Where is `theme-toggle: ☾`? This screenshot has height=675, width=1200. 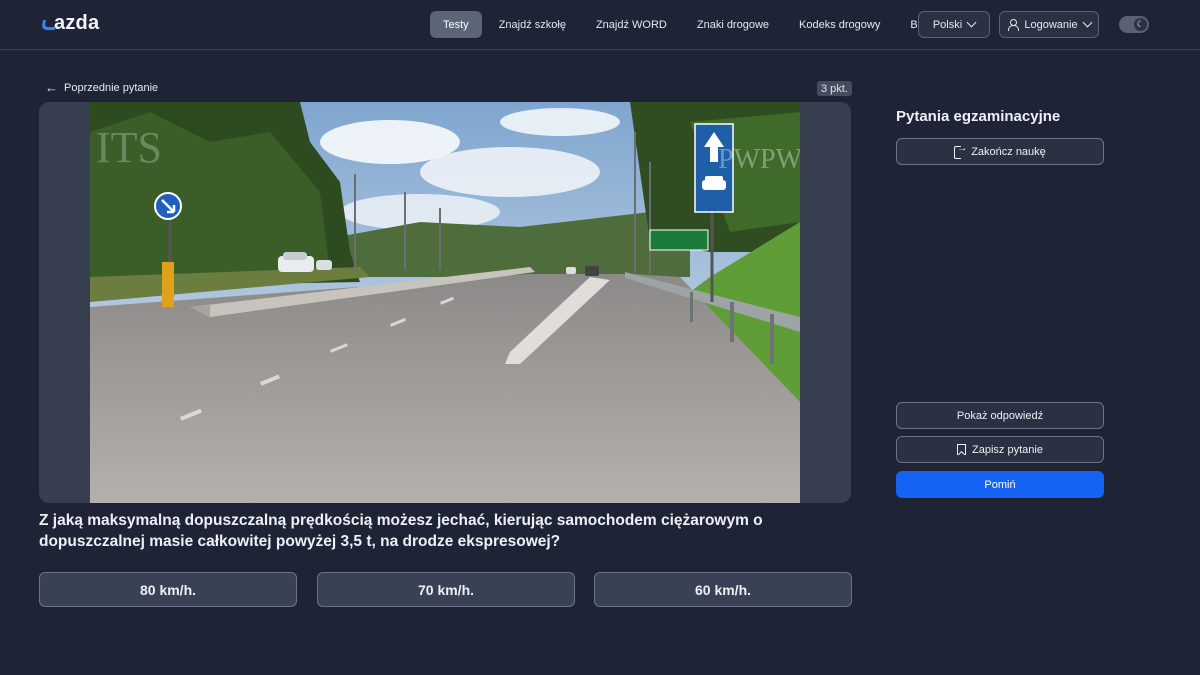
theme-toggle: ☾ is located at coordinates (1134, 24).